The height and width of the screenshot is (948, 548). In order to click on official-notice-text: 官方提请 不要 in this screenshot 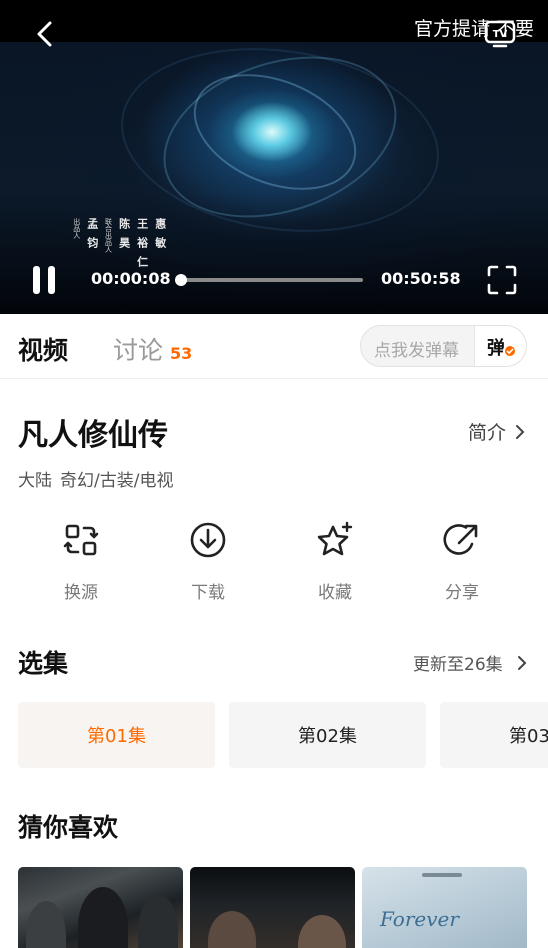, I will do `click(474, 29)`.